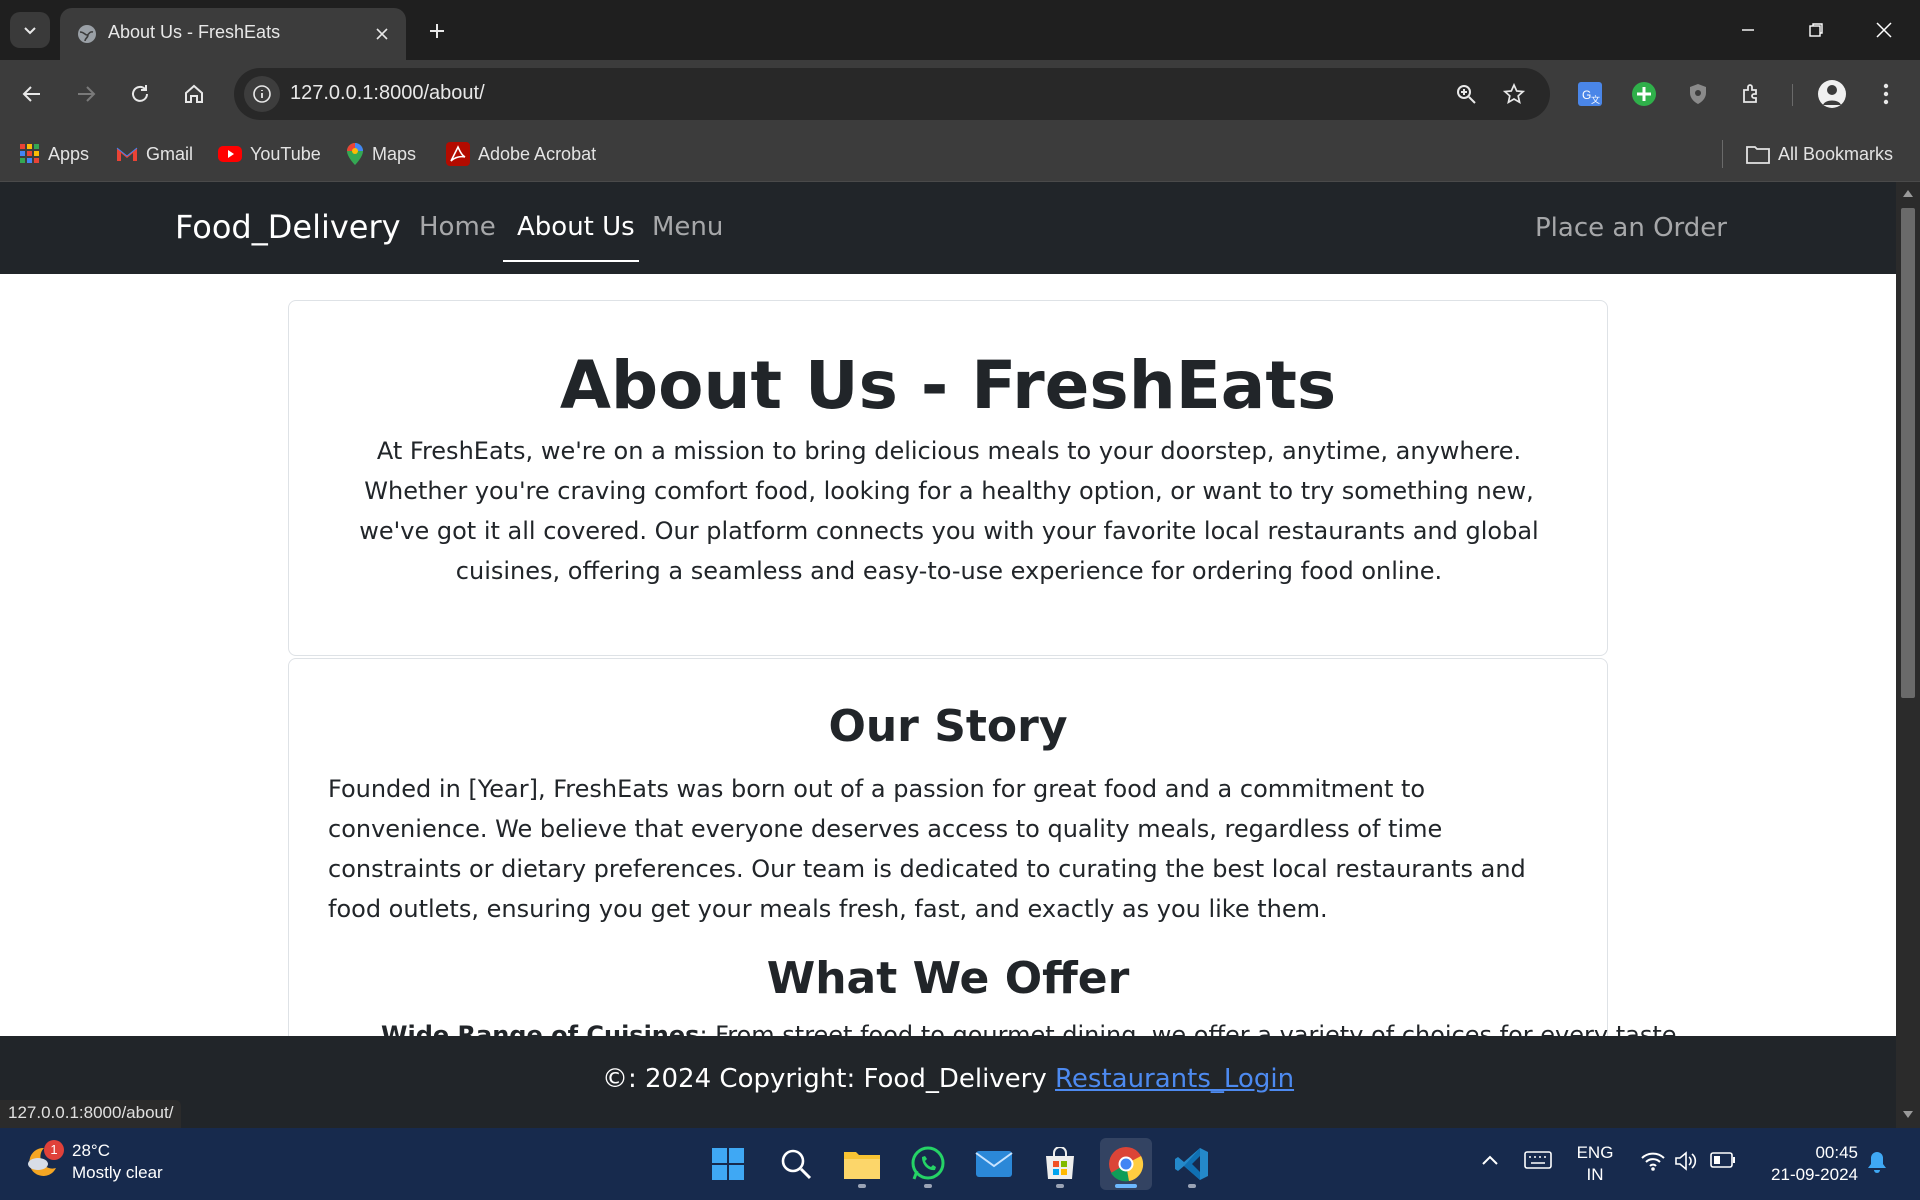 Image resolution: width=1920 pixels, height=1200 pixels. What do you see at coordinates (862, 1164) in the screenshot?
I see `taskbar-file-explorer` at bounding box center [862, 1164].